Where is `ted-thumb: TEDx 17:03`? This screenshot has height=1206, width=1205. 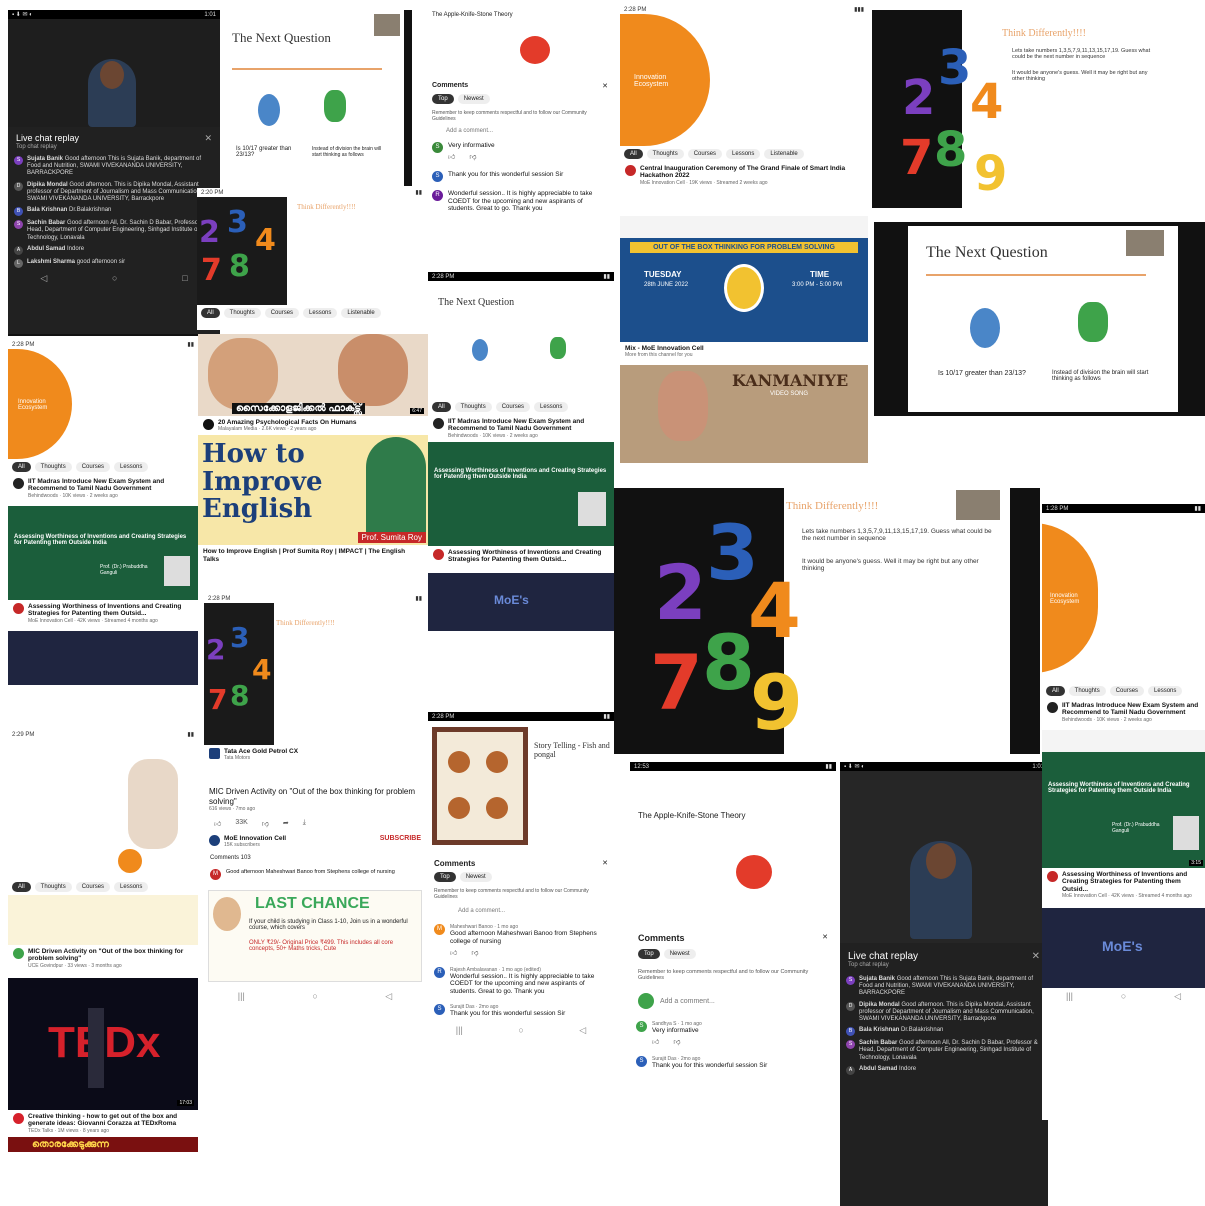 ted-thumb: TEDx 17:03 is located at coordinates (103, 1043).